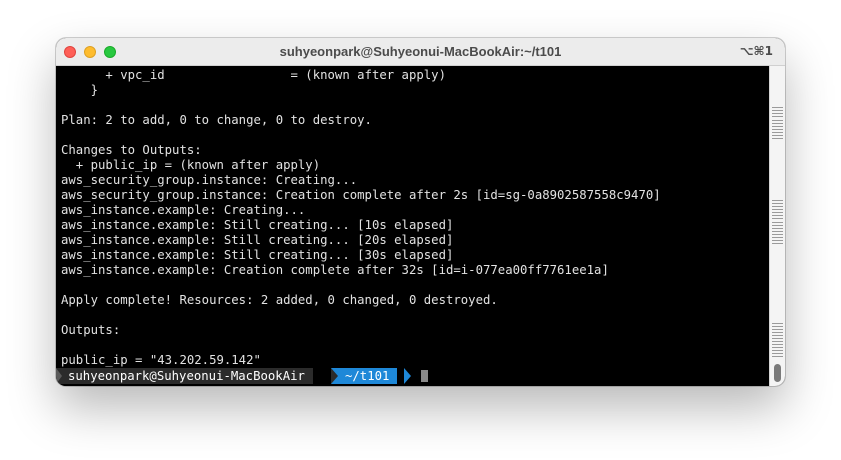 The width and height of the screenshot is (841, 460). I want to click on window-title: suhyeonpark@Suhyeonui-MacBookAir:~/t101, so click(420, 51).